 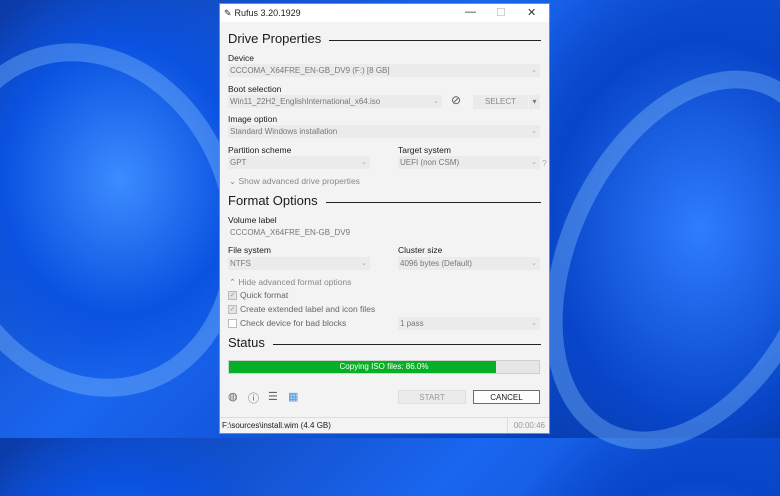 I want to click on progress-bar: Copying ISO files: 86.0%, so click(x=384, y=367).